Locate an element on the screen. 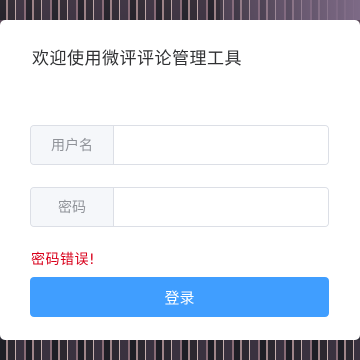 The image size is (360, 360). login-button: 登录 is located at coordinates (179, 297).